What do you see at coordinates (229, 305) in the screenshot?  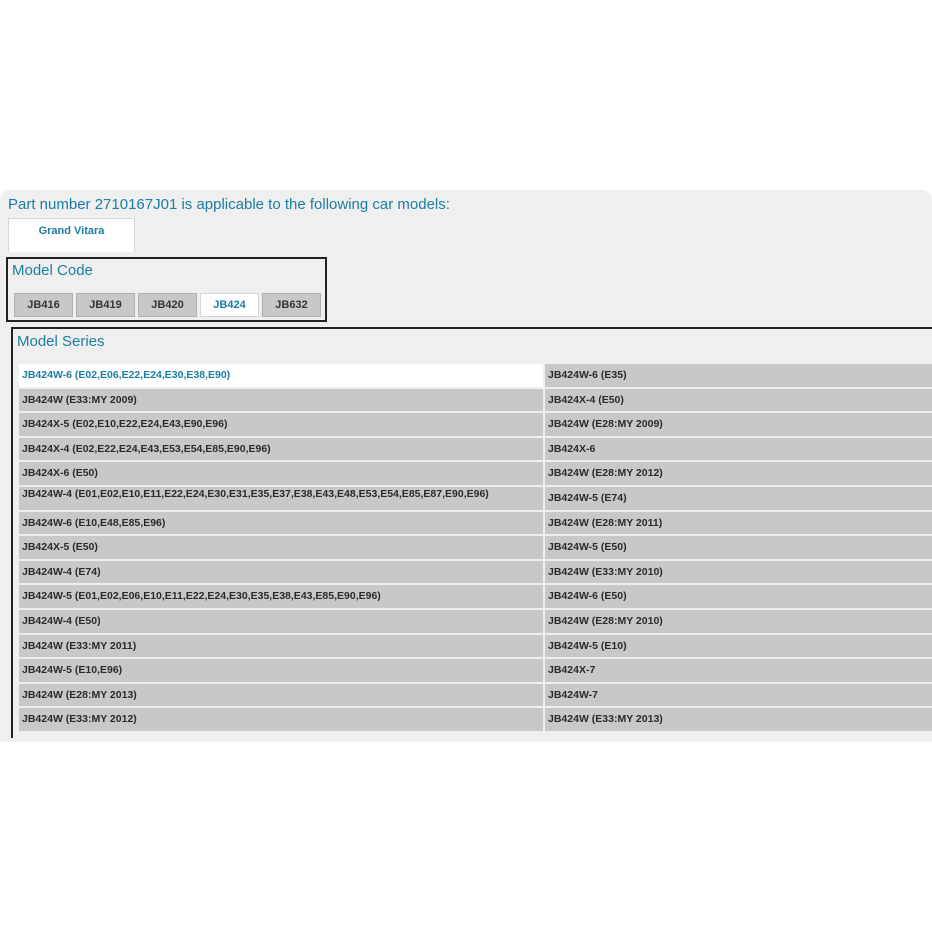 I see `tab-model-code-jb424: JB424` at bounding box center [229, 305].